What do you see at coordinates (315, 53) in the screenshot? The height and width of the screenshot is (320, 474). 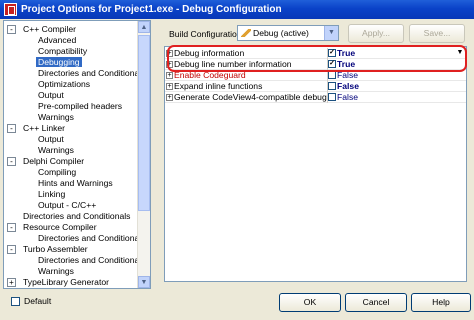 I see `property-row: + Debug information ✓ True ▼` at bounding box center [315, 53].